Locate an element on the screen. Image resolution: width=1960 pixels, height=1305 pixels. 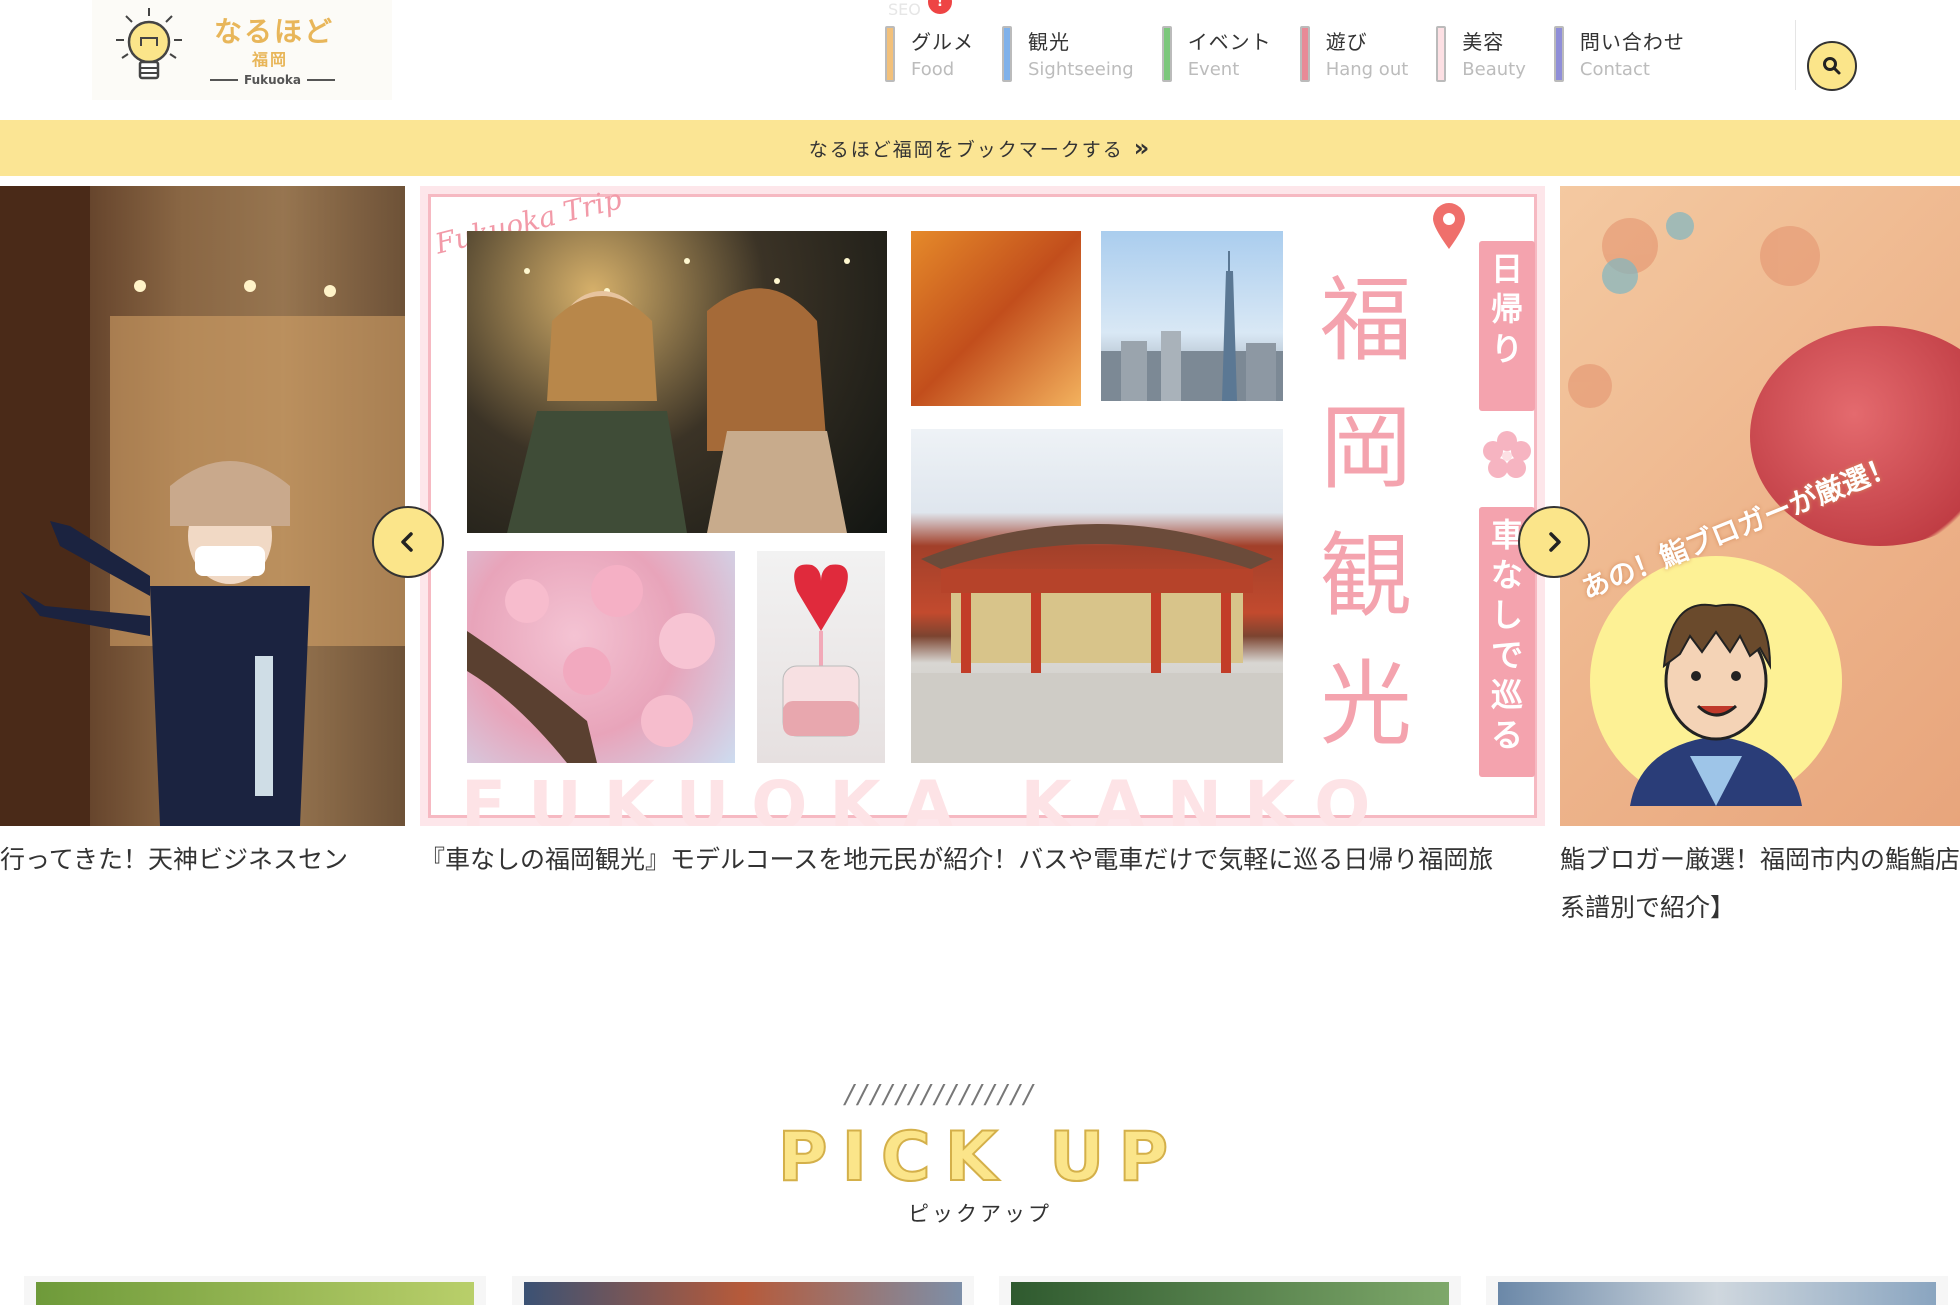
blogger-avatar is located at coordinates (1716, 704).